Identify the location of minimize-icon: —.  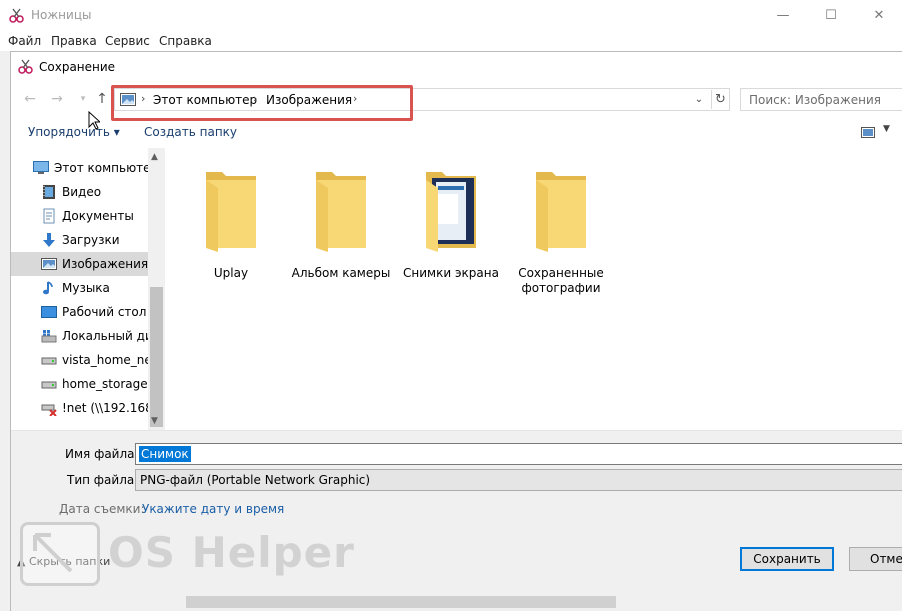
(783, 15).